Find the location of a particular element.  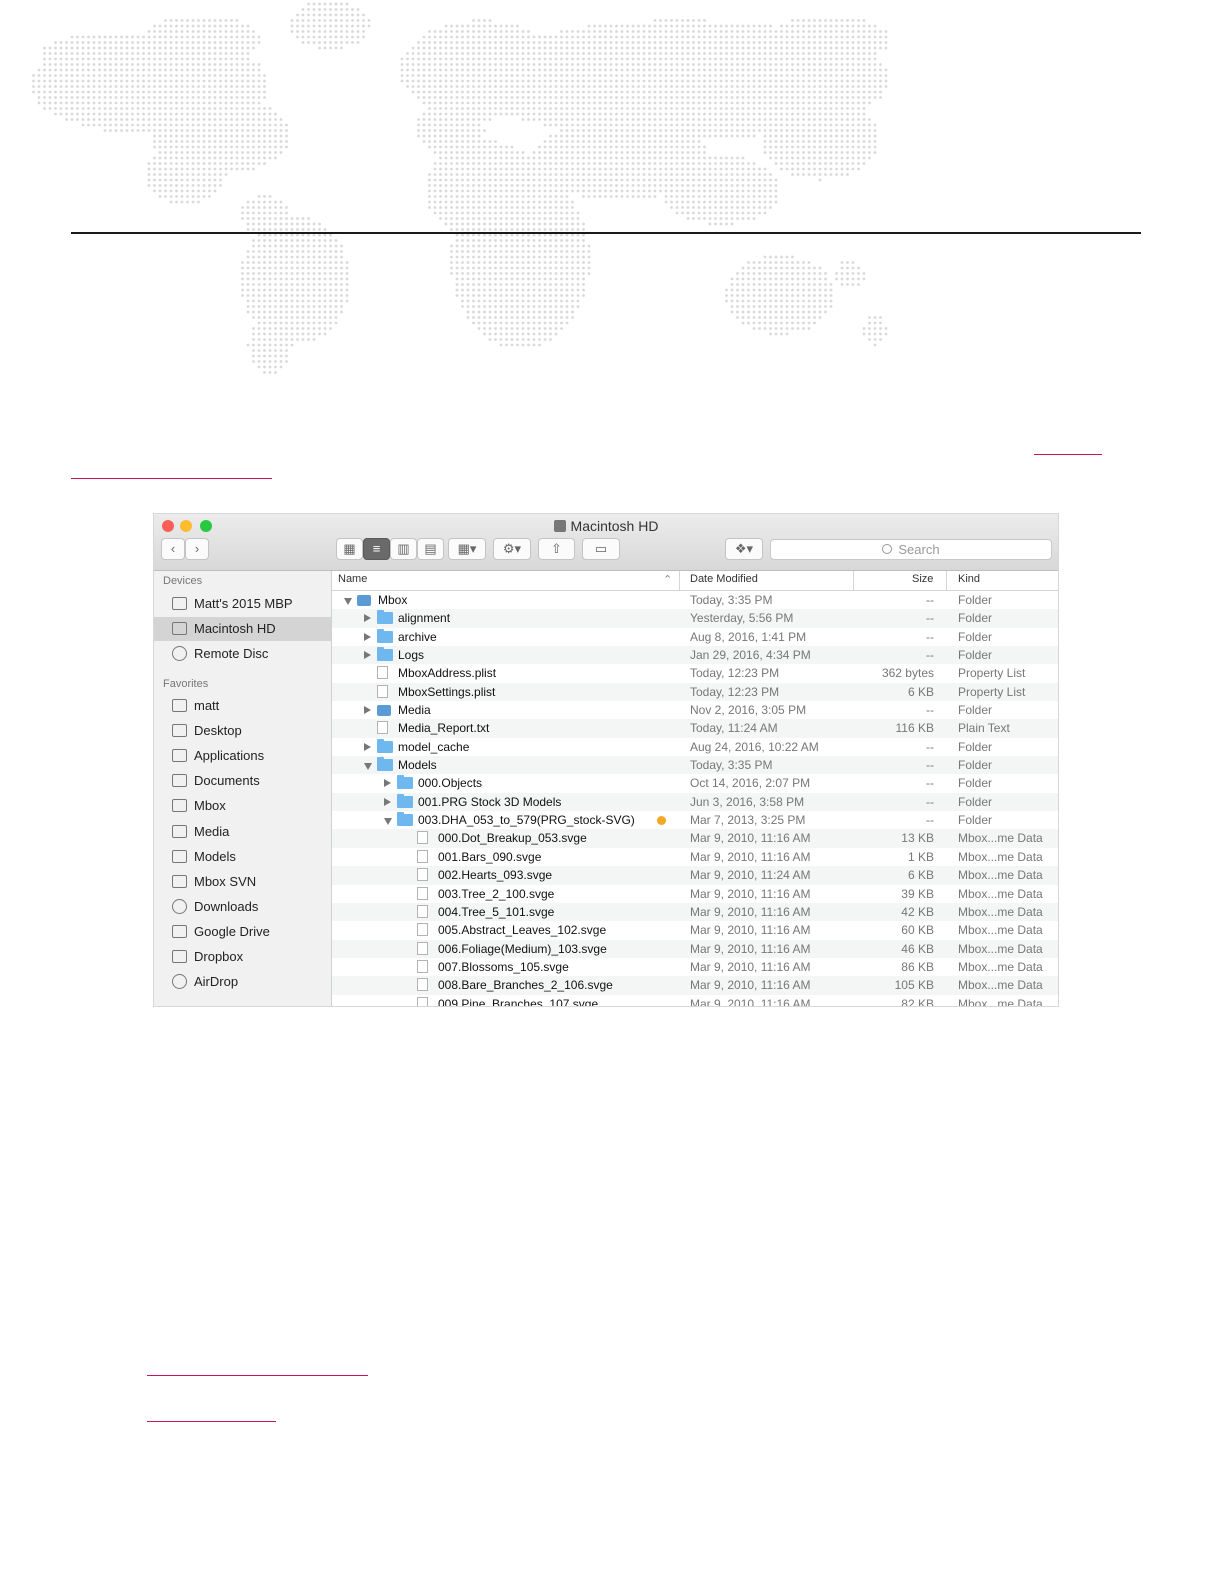

hard-drive-icon is located at coordinates (559, 526).